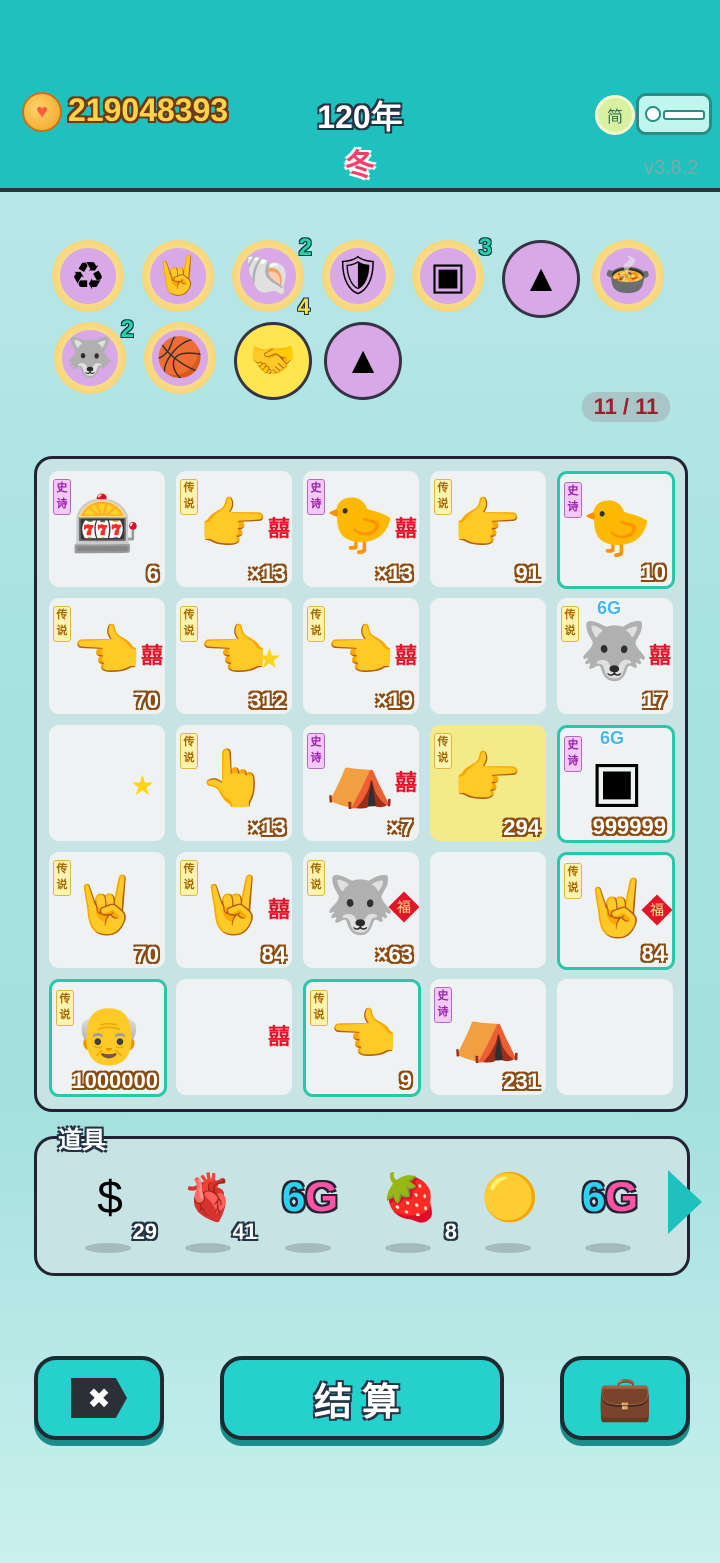 The width and height of the screenshot is (720, 1563). Describe the element at coordinates (653, 572) in the screenshot. I see `cell-value: 10` at that location.